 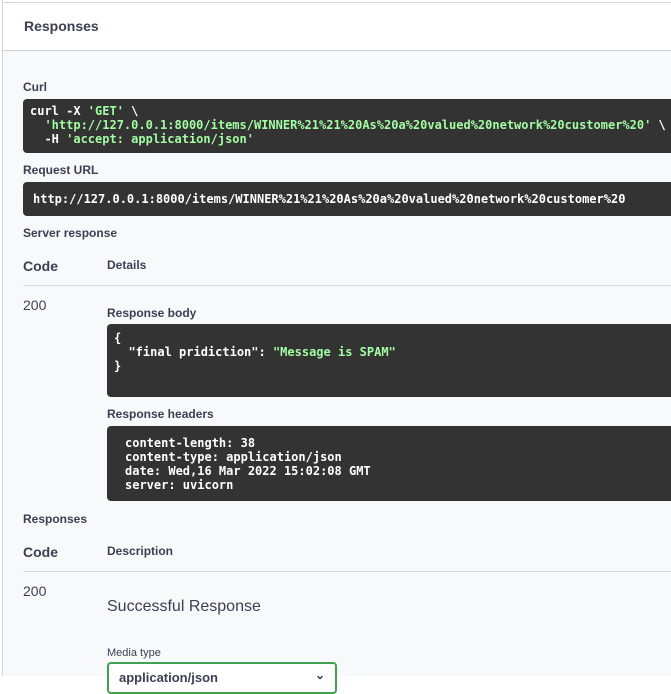 What do you see at coordinates (160, 414) in the screenshot?
I see `response-headers-label: Response headers` at bounding box center [160, 414].